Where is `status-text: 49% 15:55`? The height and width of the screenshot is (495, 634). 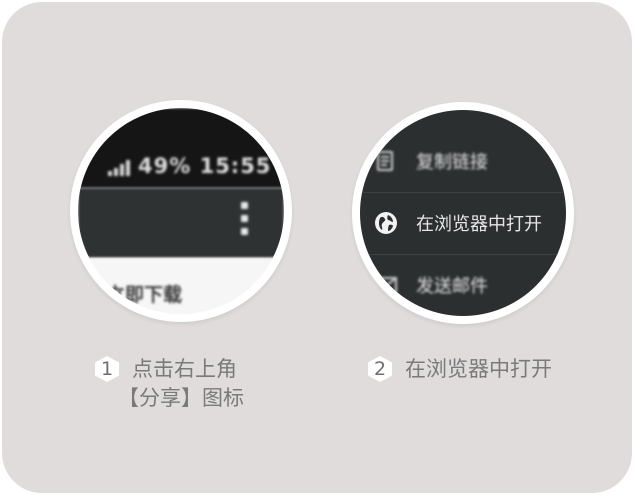 status-text: 49% 15:55 is located at coordinates (205, 166).